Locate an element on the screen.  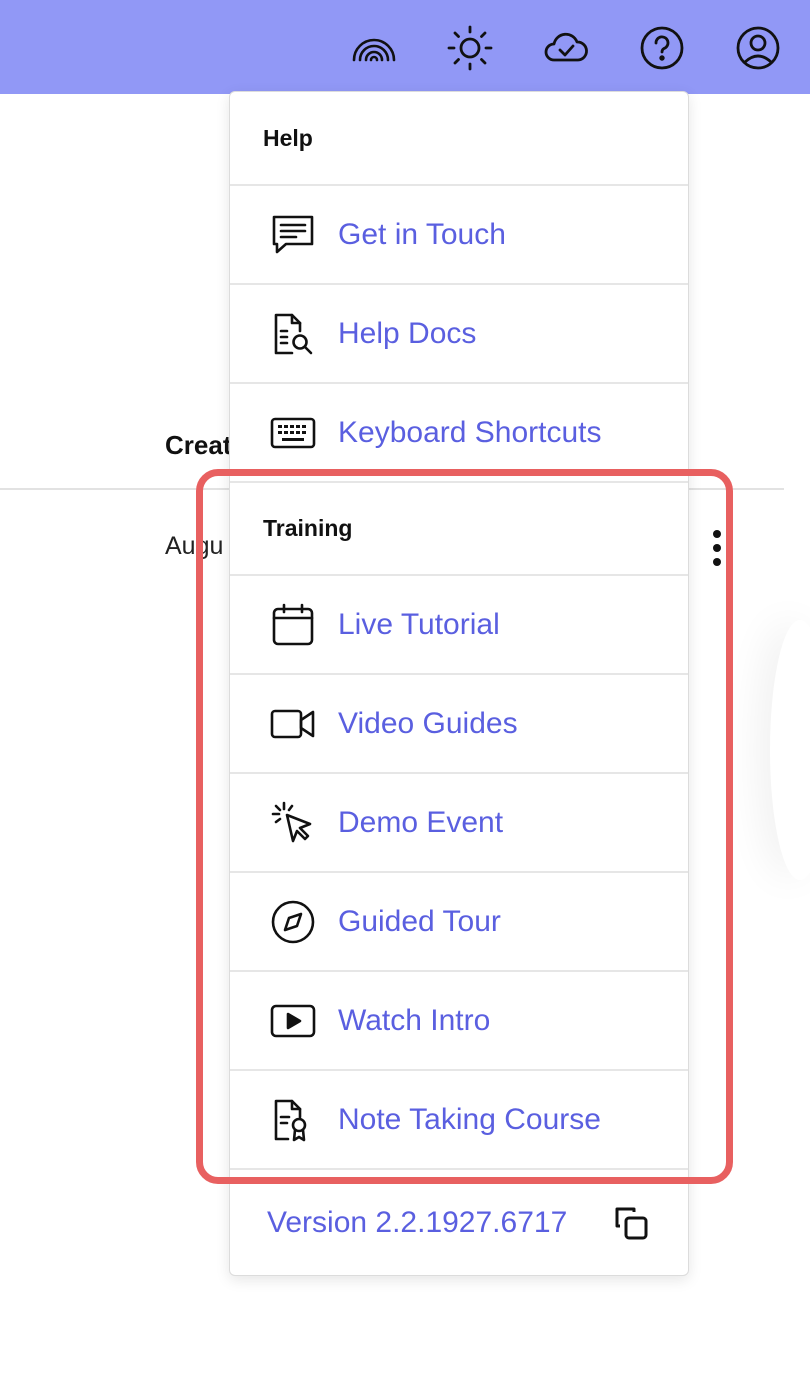
copy-icon is located at coordinates (632, 1224).